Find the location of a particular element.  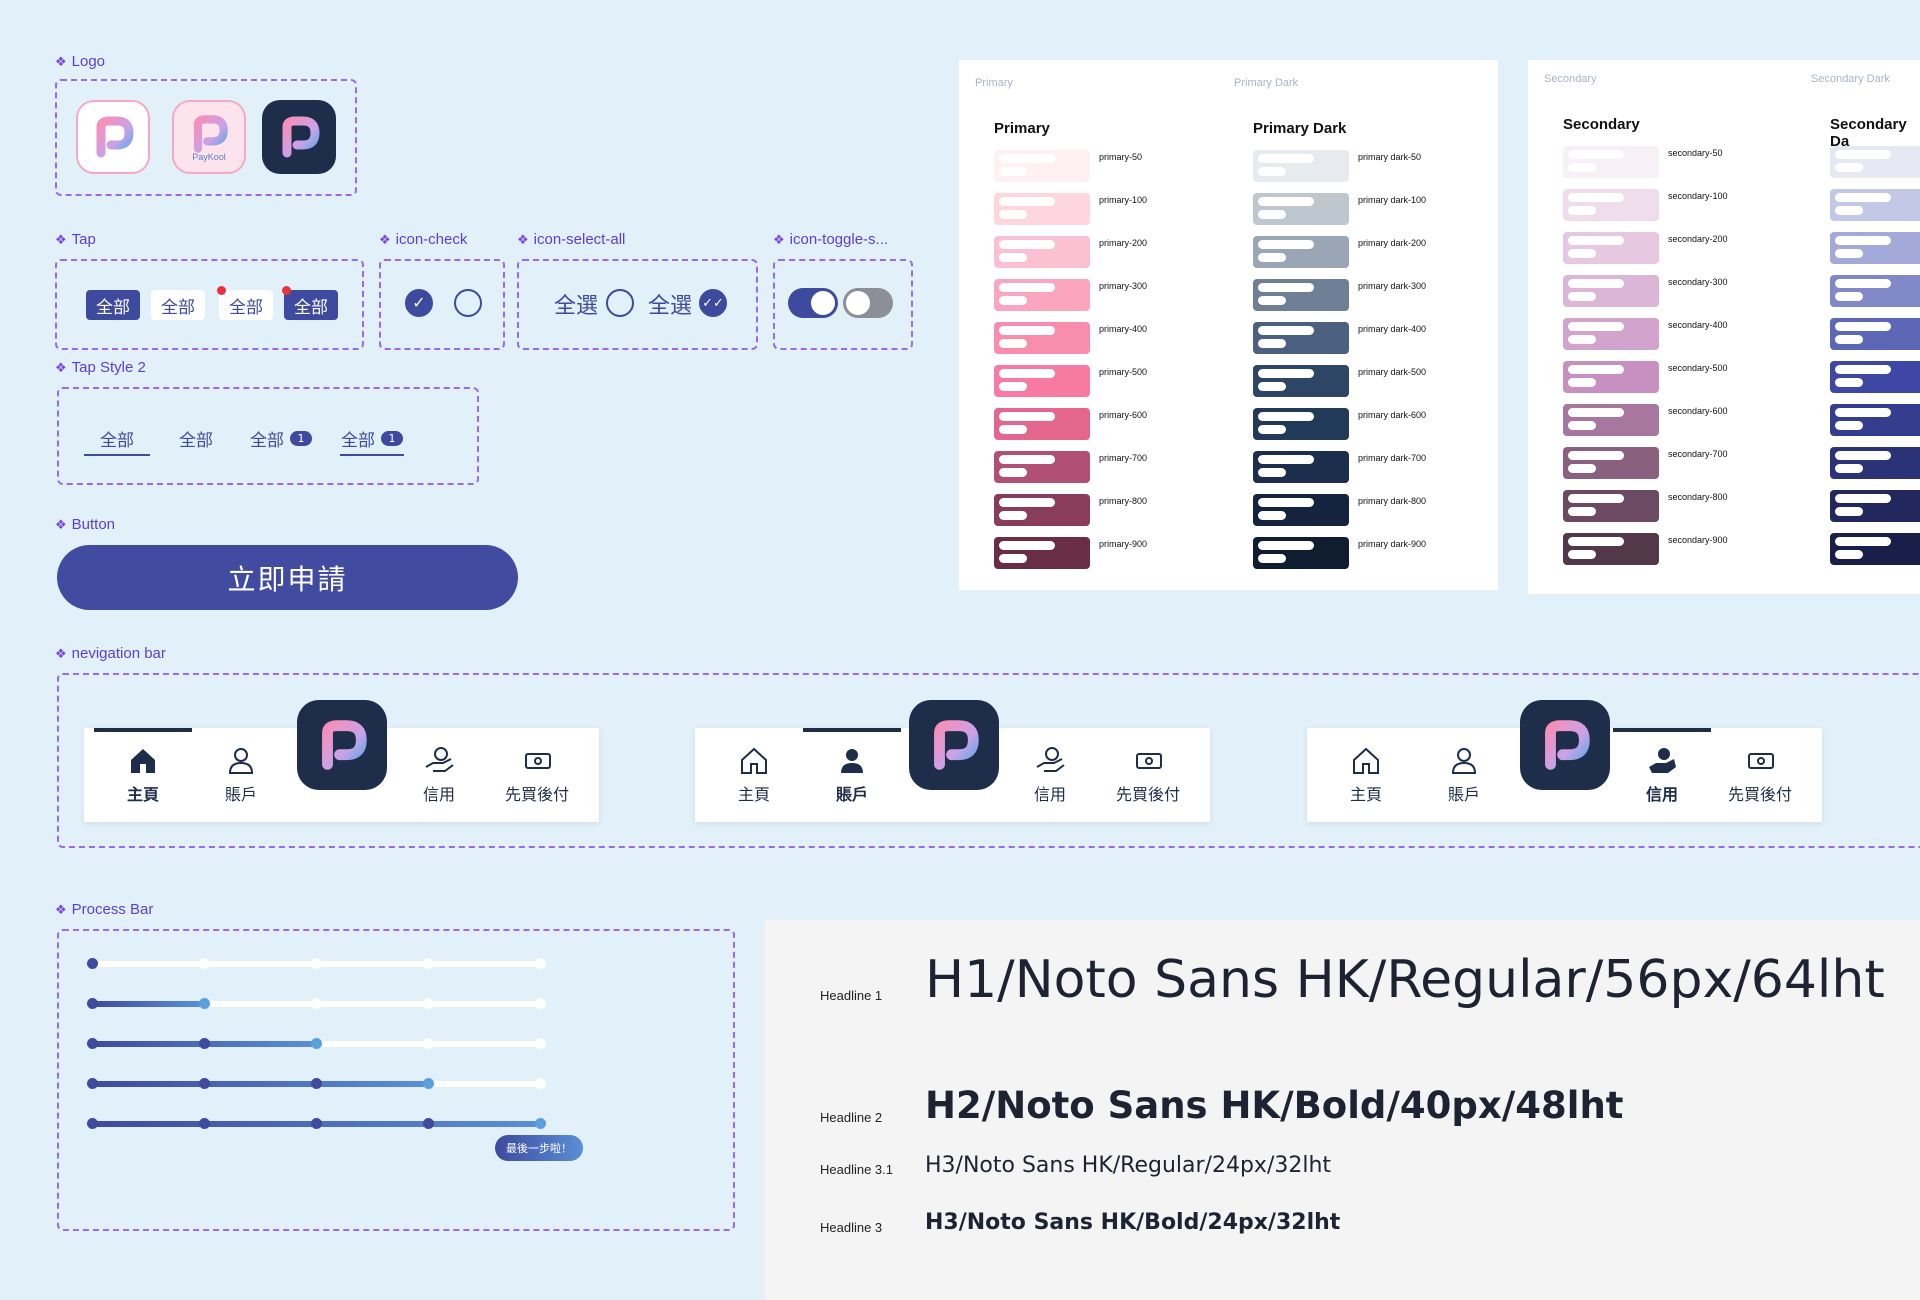

section-label-icon-check: ❖ icon-check is located at coordinates (423, 239).